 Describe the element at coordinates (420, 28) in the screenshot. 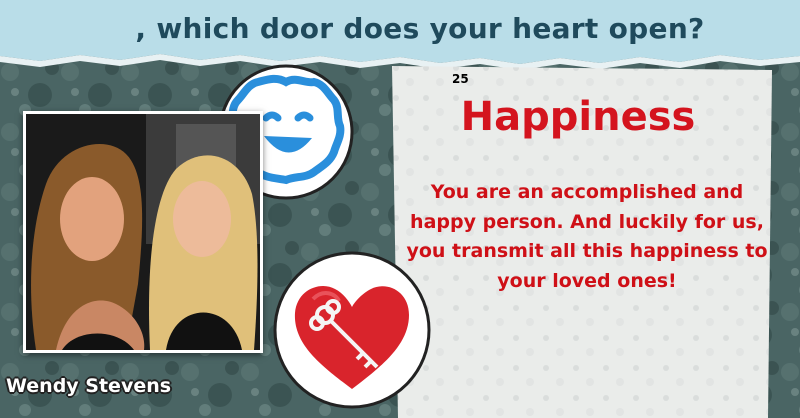

I see `question-text: , which door does your heart open?` at that location.